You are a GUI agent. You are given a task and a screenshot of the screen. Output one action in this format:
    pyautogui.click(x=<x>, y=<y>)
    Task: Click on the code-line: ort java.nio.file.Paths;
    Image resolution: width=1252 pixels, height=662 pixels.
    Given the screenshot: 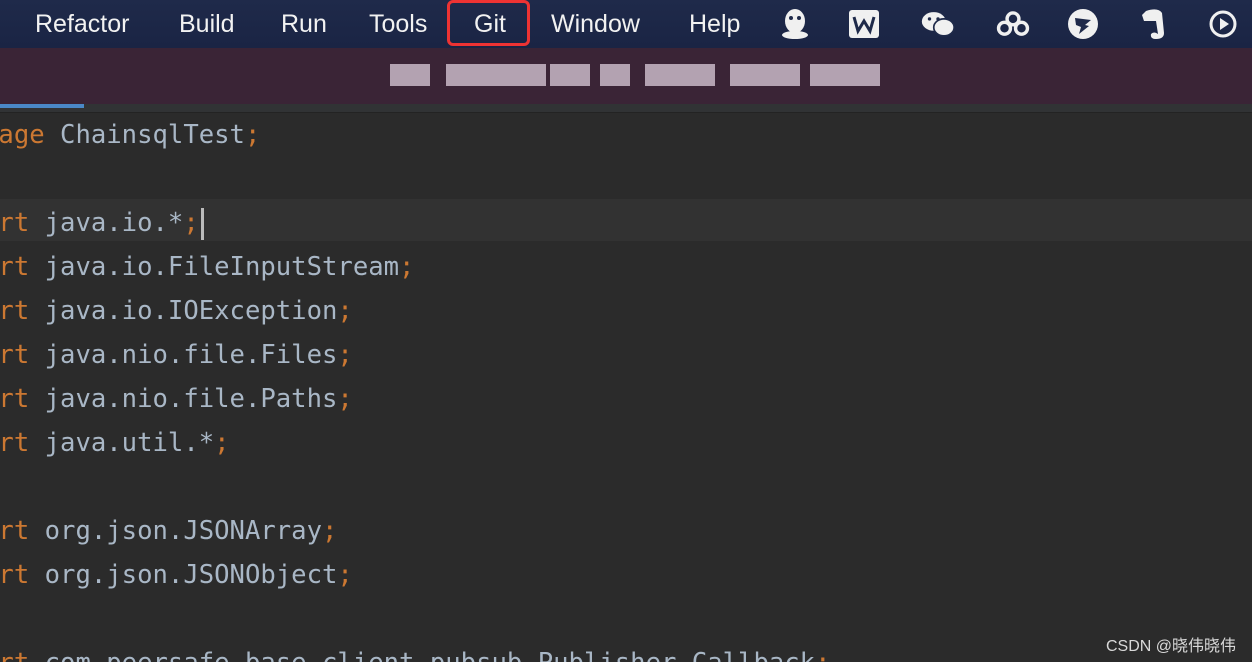 What is the action you would take?
    pyautogui.click(x=176, y=399)
    